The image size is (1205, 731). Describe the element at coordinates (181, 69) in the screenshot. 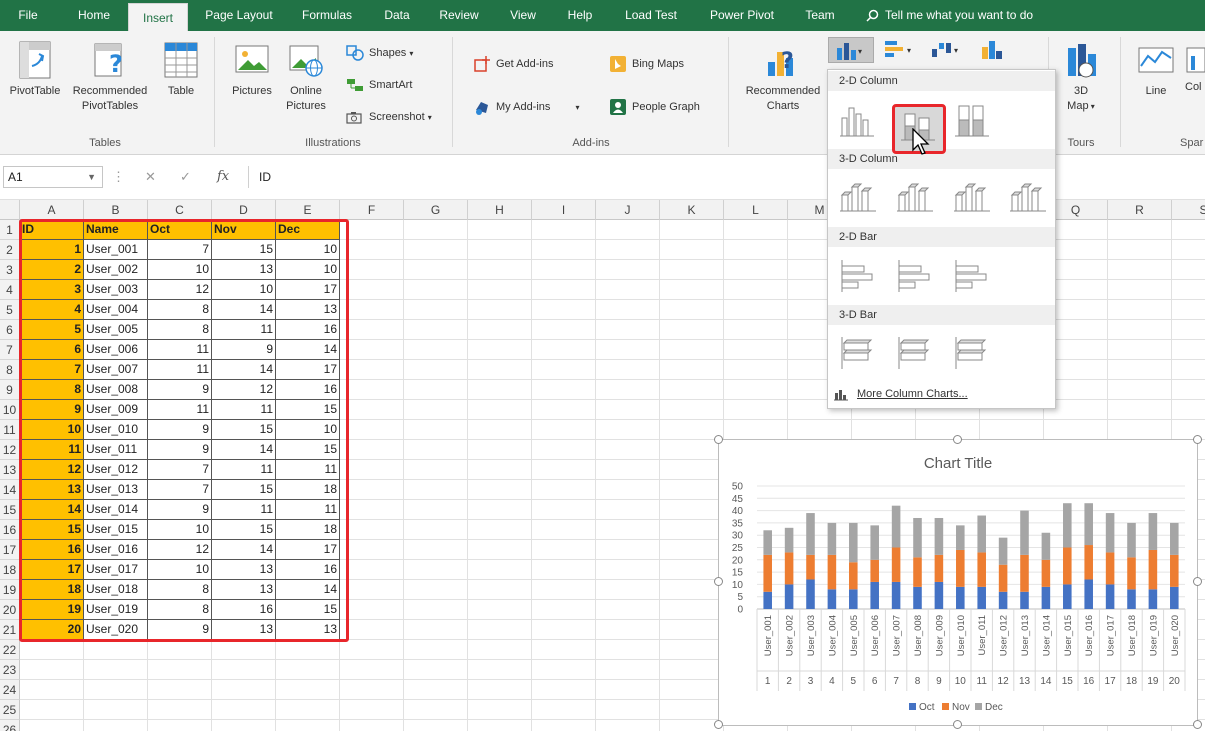

I see `table-button: Table` at that location.